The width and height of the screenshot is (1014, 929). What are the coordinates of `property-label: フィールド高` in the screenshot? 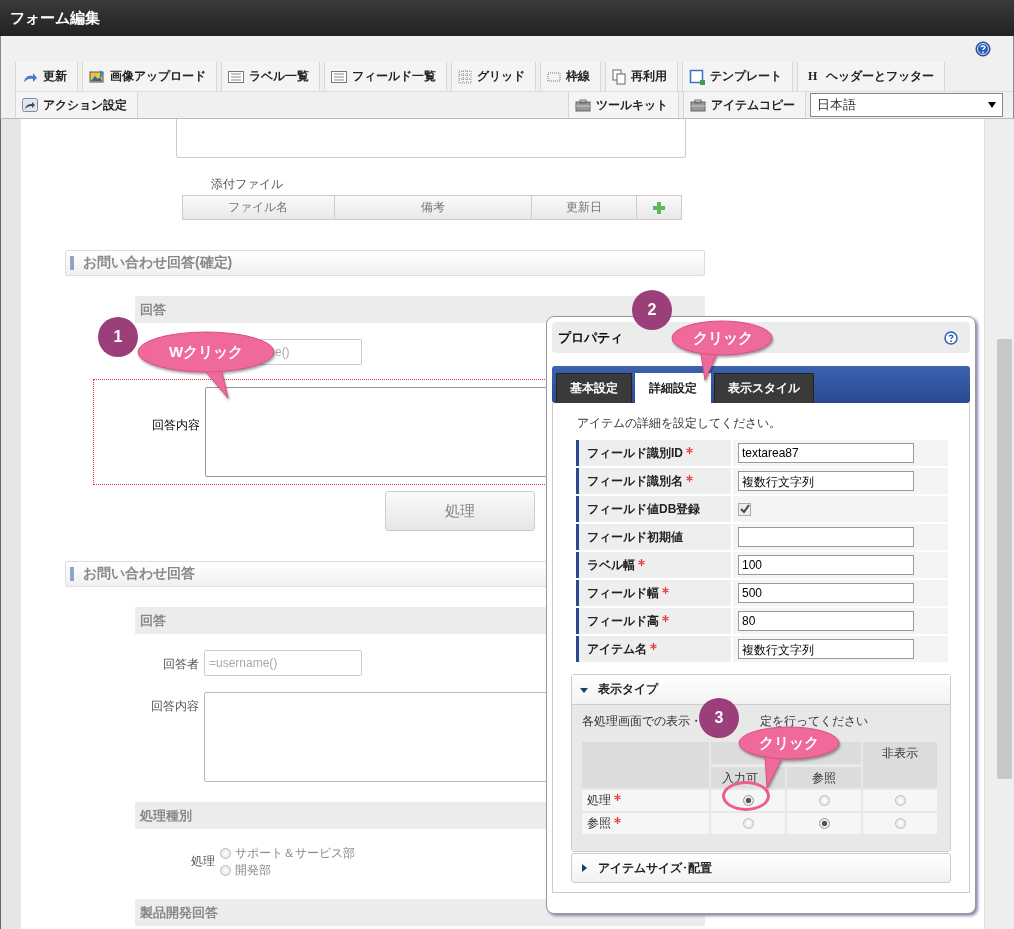 It's located at (653, 621).